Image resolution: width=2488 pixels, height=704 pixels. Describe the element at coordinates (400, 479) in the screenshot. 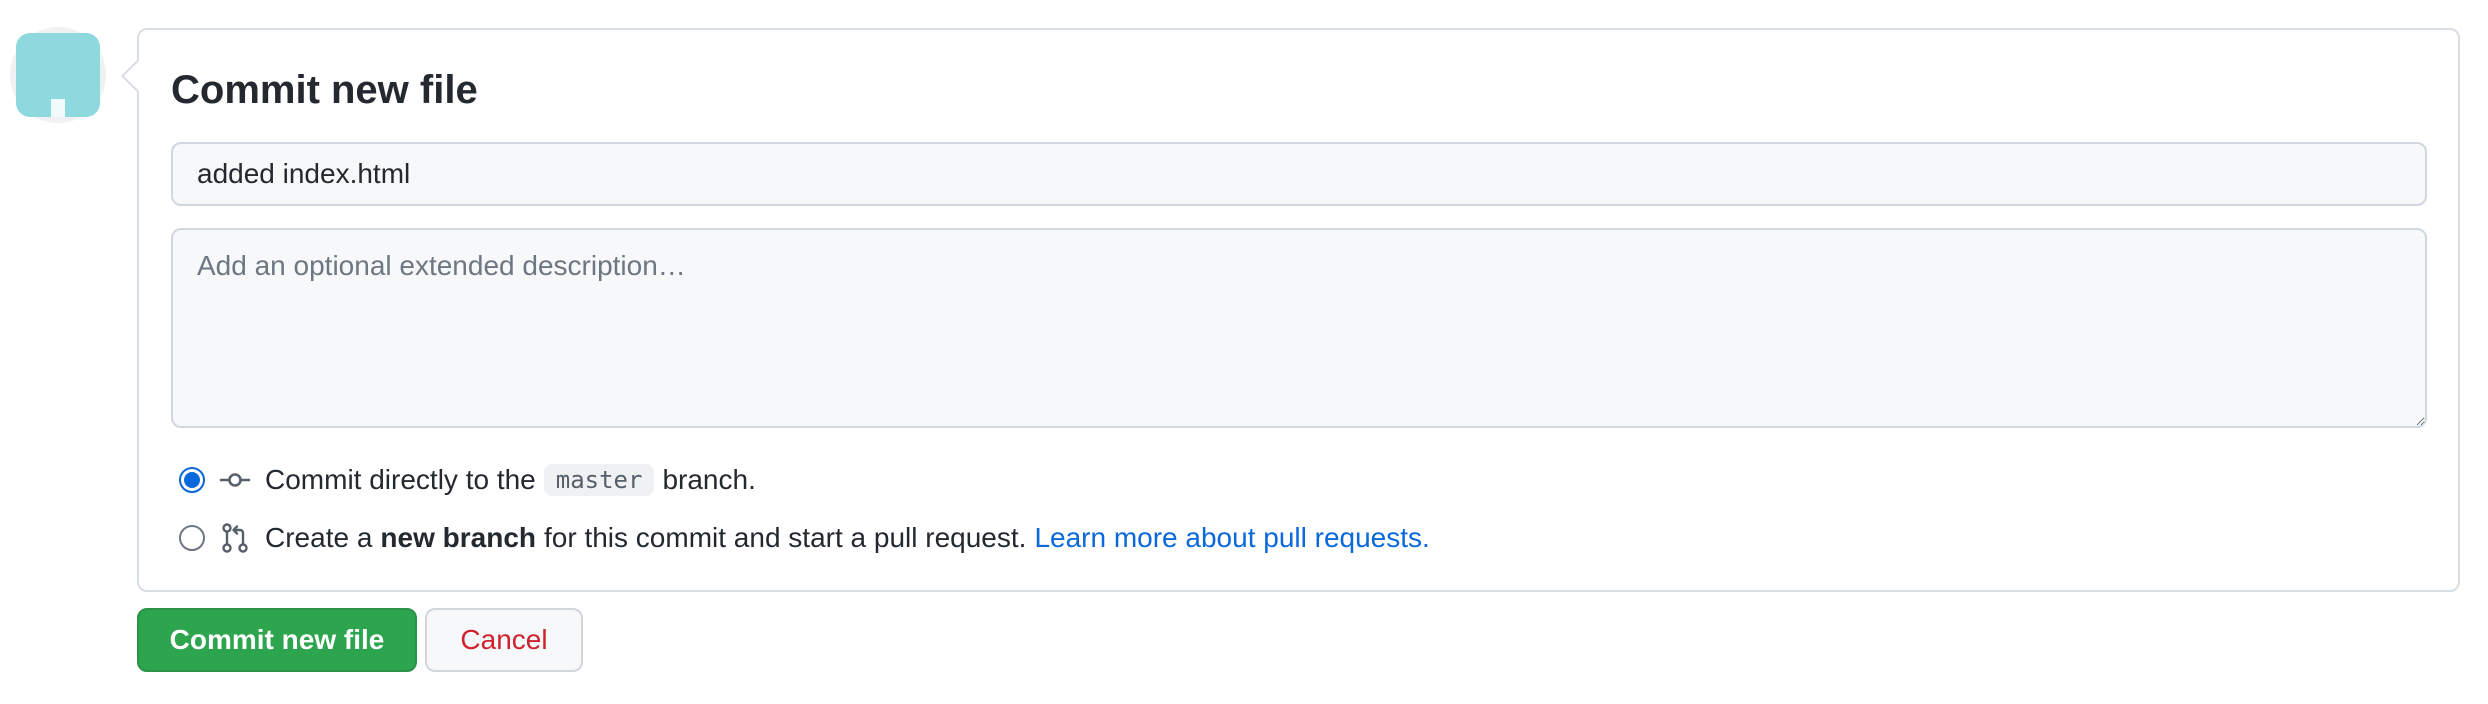

I see `commit-direct-text: Commit directly to the` at that location.